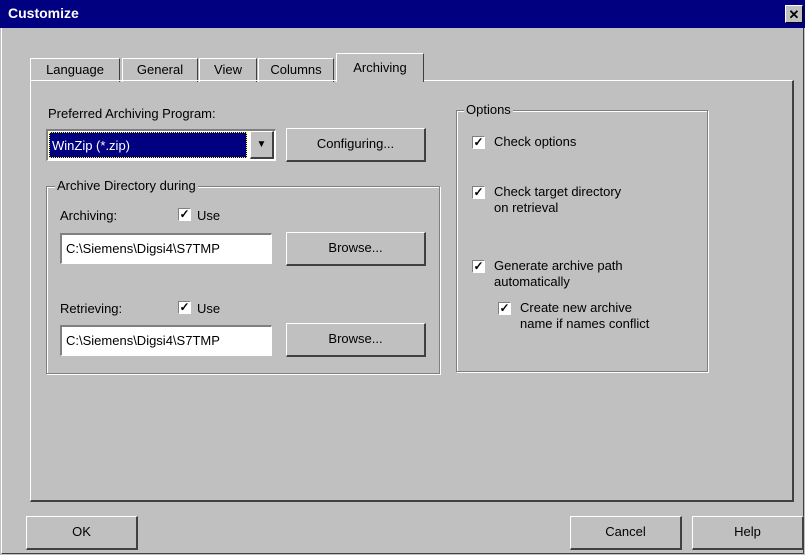  I want to click on check-target-checkbox: ✓, so click(478, 192).